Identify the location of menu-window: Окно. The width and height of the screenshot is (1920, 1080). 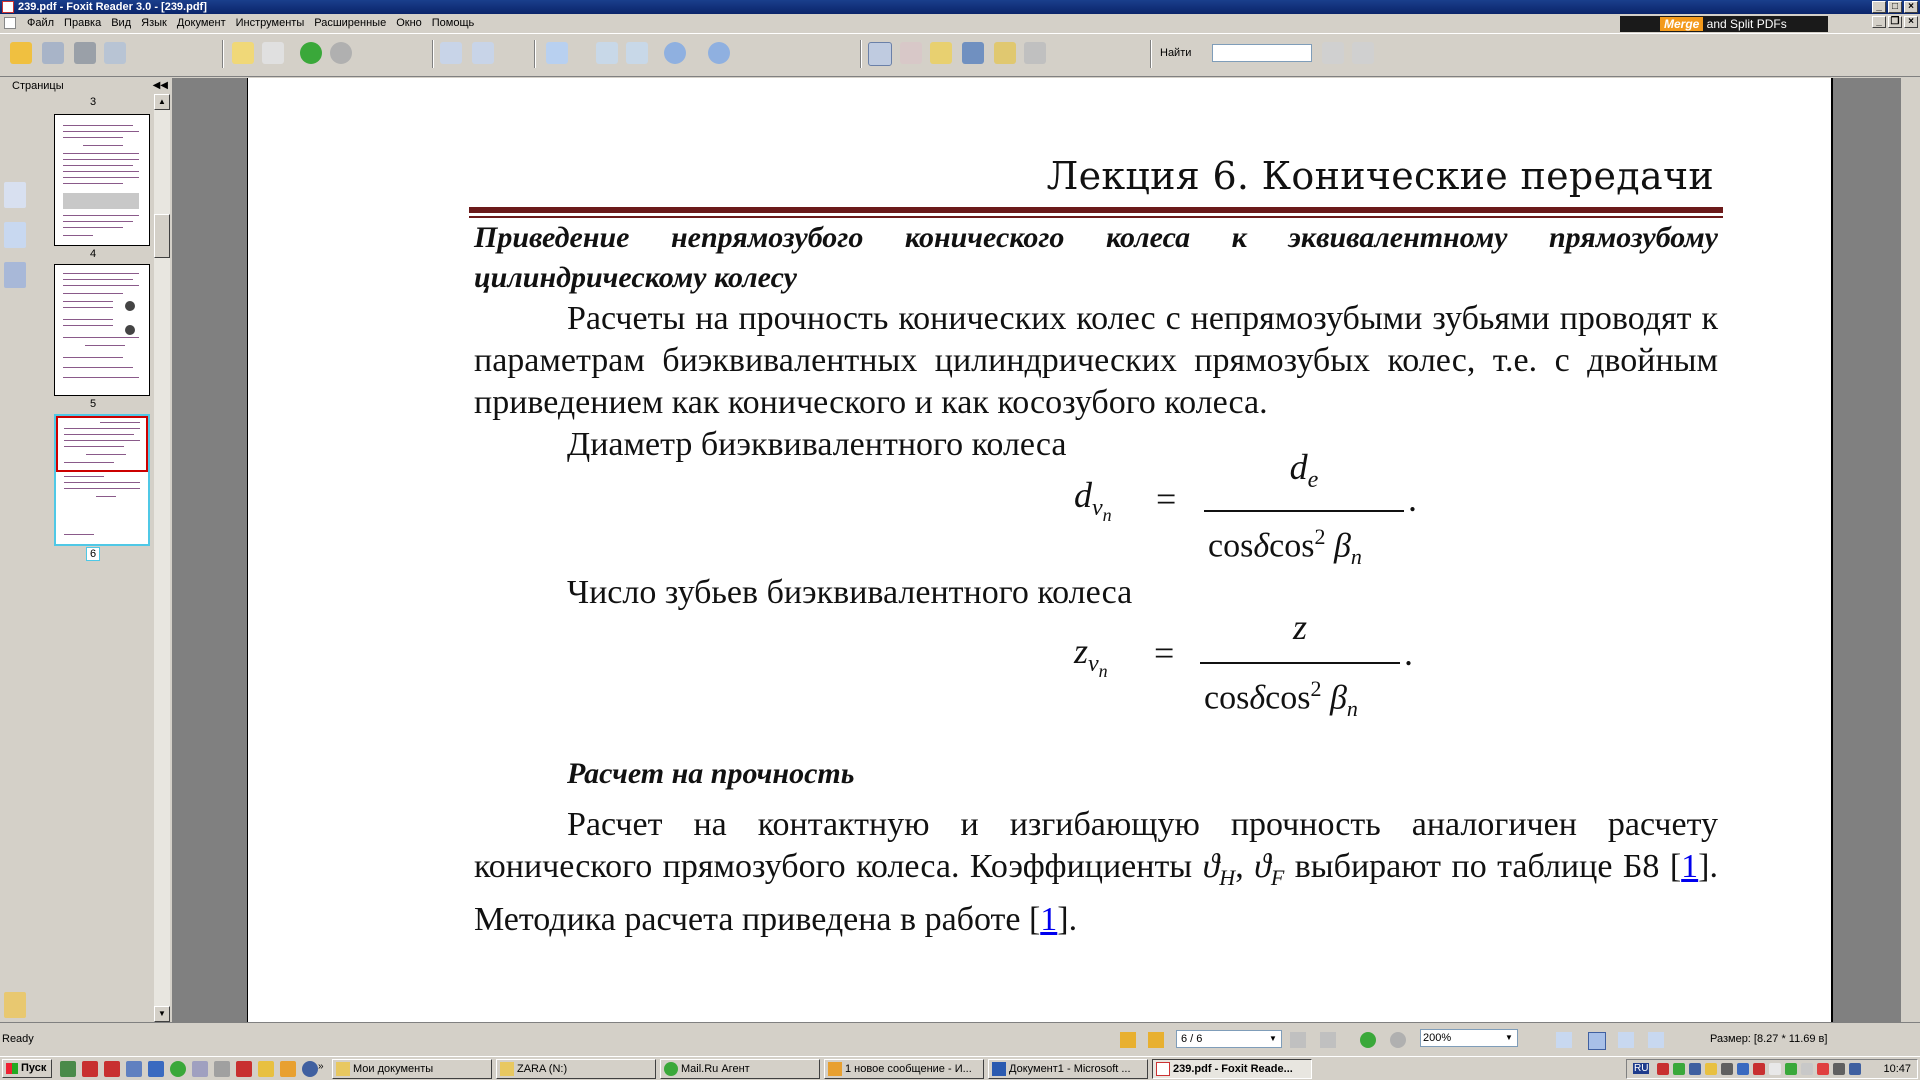
(409, 23).